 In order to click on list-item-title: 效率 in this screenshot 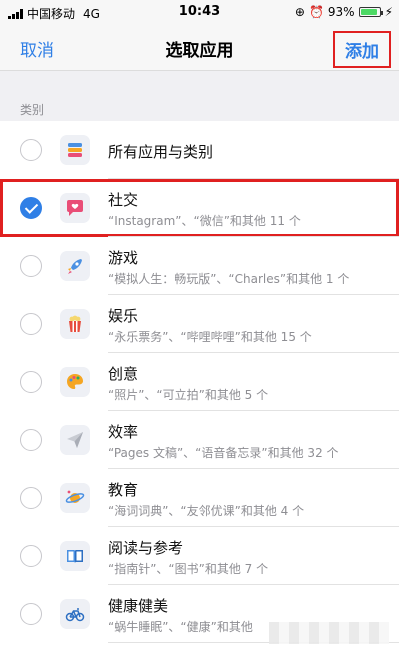, I will do `click(123, 432)`.